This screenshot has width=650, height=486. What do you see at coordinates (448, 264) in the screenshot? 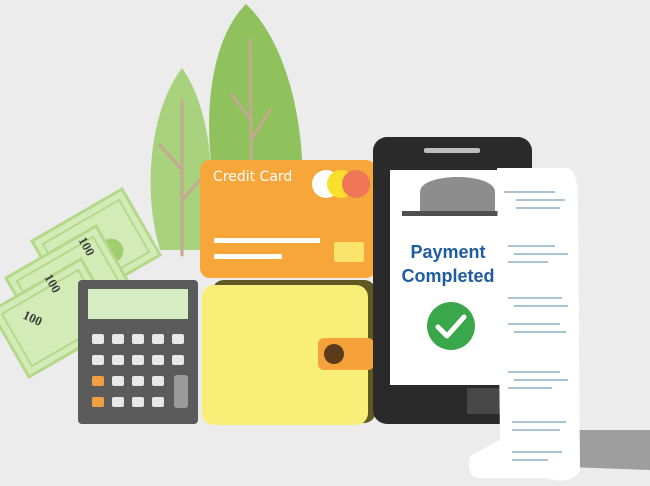
I see `payment-status: Payment Completed` at bounding box center [448, 264].